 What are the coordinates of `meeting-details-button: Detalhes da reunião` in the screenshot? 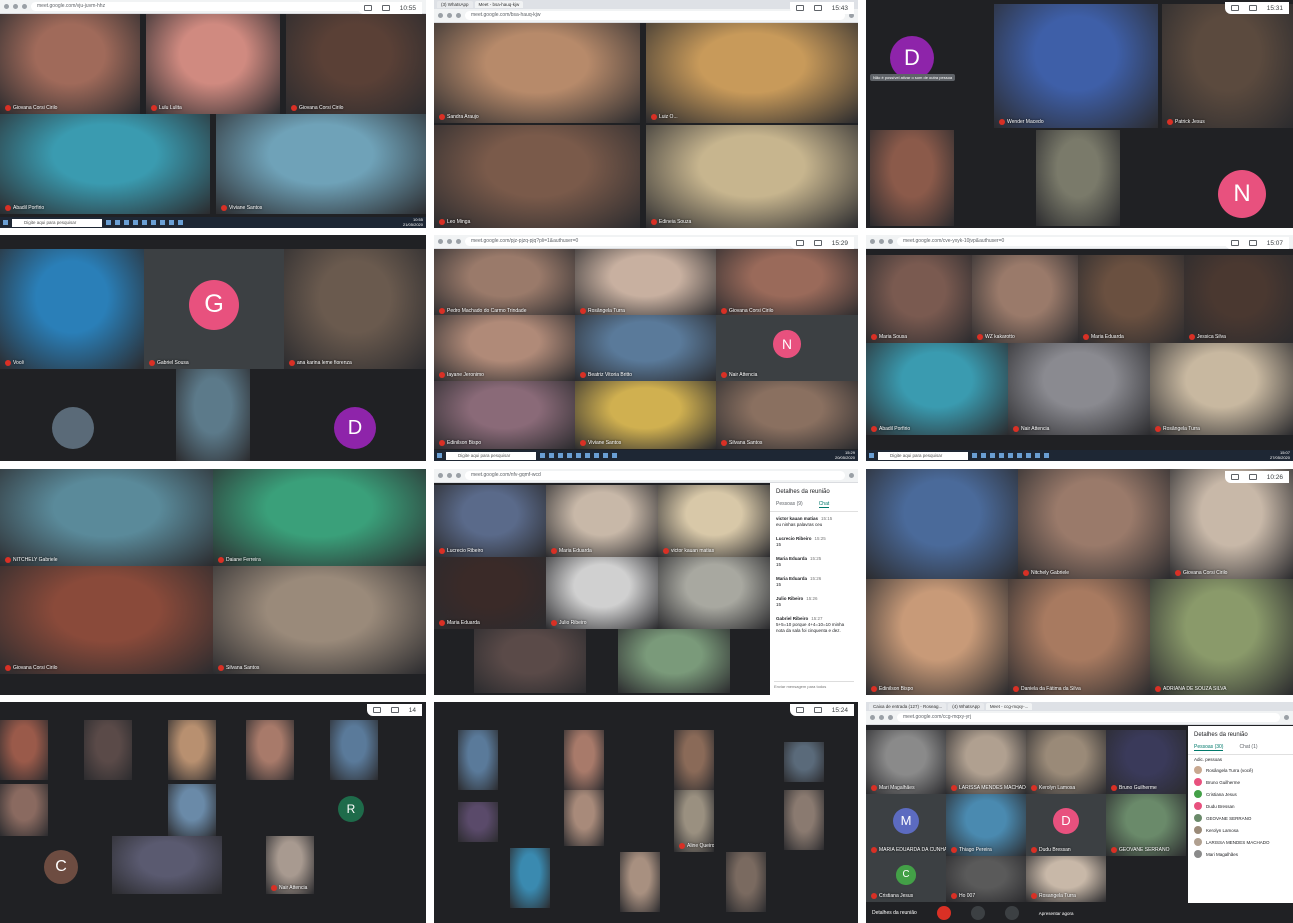 It's located at (894, 913).